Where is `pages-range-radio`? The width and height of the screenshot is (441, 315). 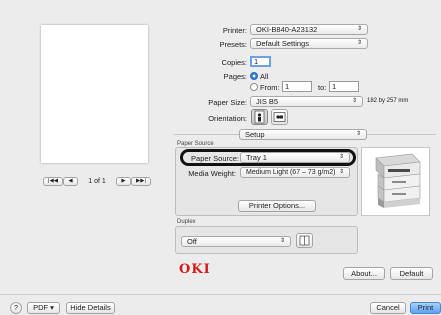 pages-range-radio is located at coordinates (254, 87).